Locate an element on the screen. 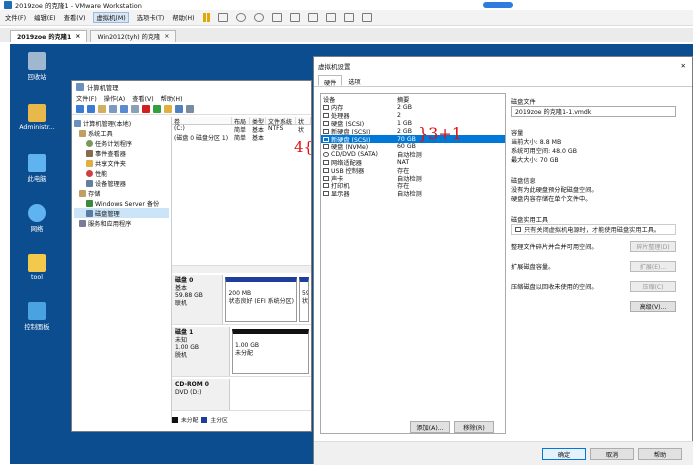  fullscreen-icon is located at coordinates (330, 17).